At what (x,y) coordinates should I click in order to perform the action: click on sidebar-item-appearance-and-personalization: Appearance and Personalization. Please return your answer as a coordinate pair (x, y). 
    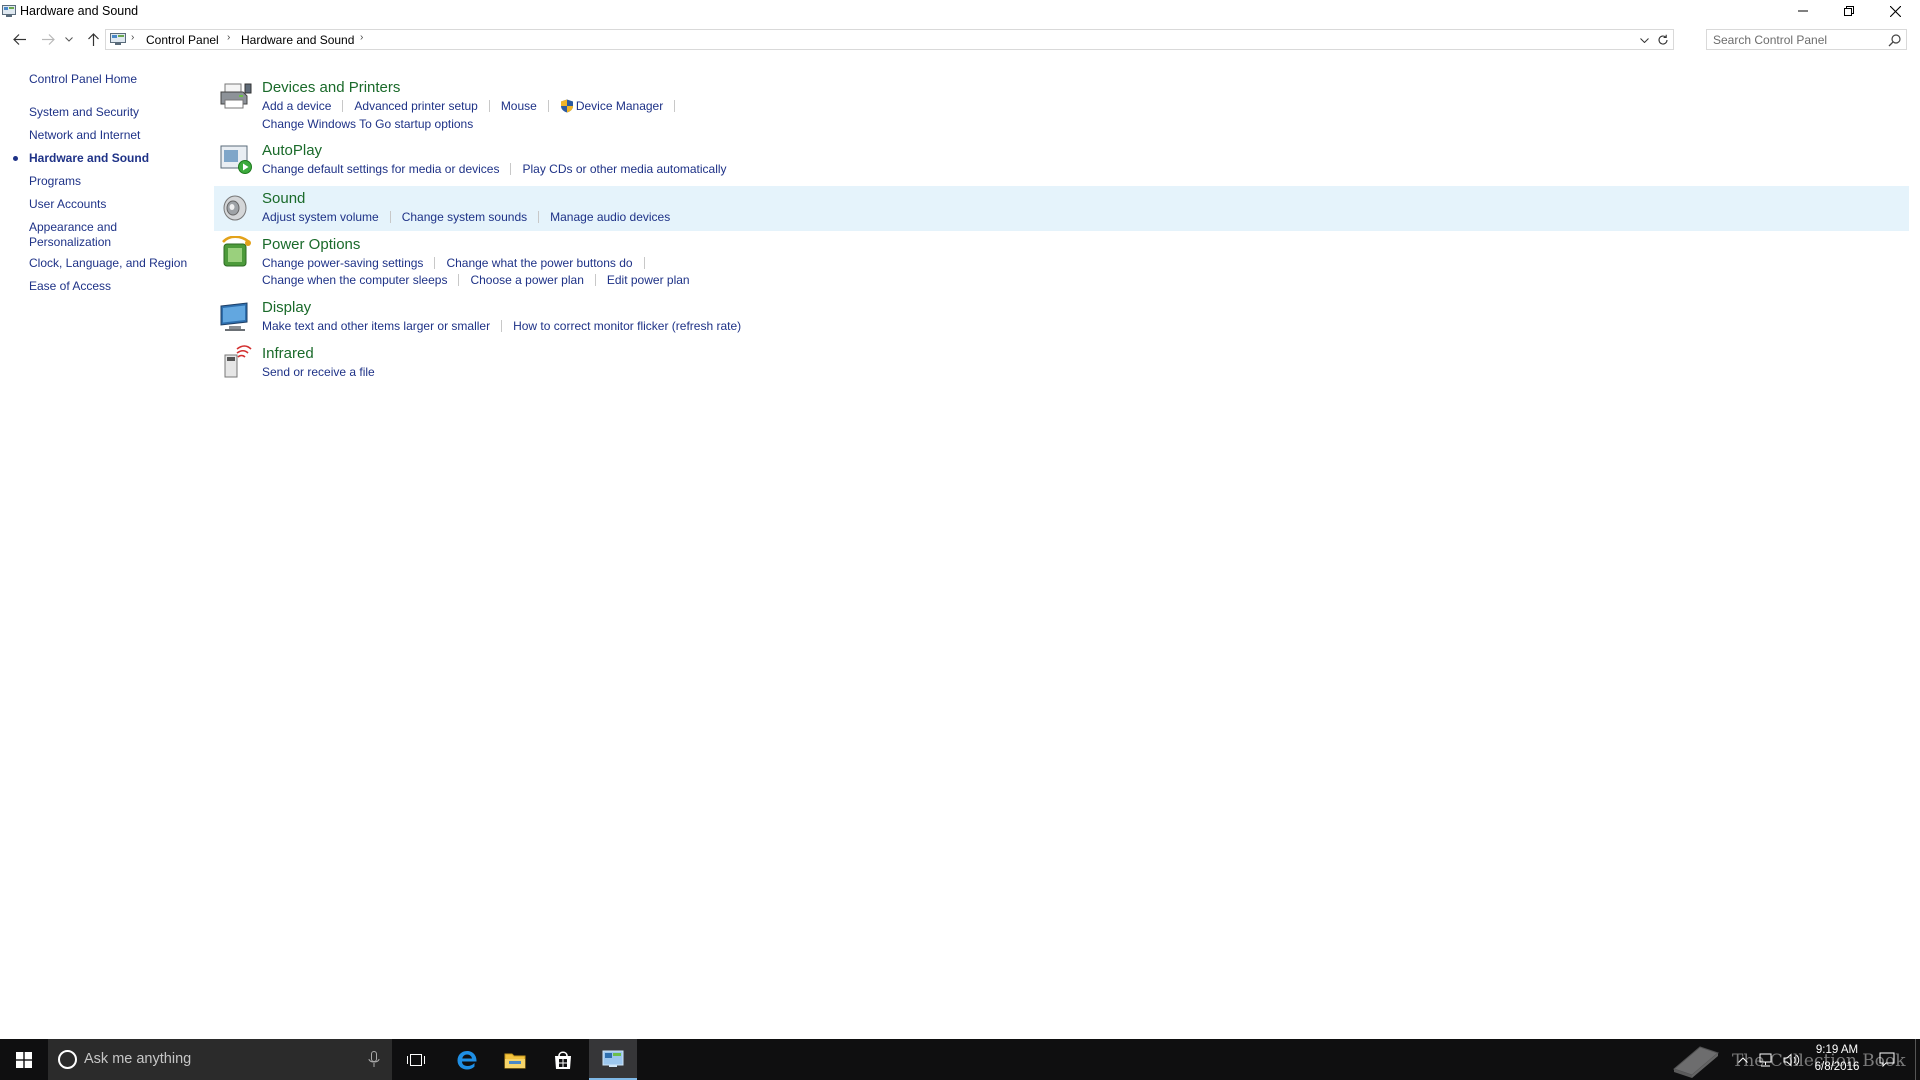
    Looking at the image, I should click on (79, 235).